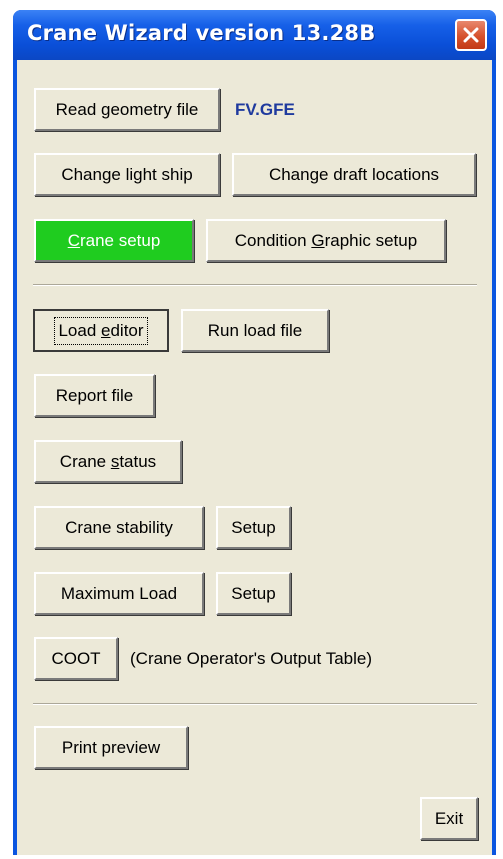 The width and height of the screenshot is (503, 859). I want to click on change-draft-locations-button: Change draft locations, so click(354, 174).